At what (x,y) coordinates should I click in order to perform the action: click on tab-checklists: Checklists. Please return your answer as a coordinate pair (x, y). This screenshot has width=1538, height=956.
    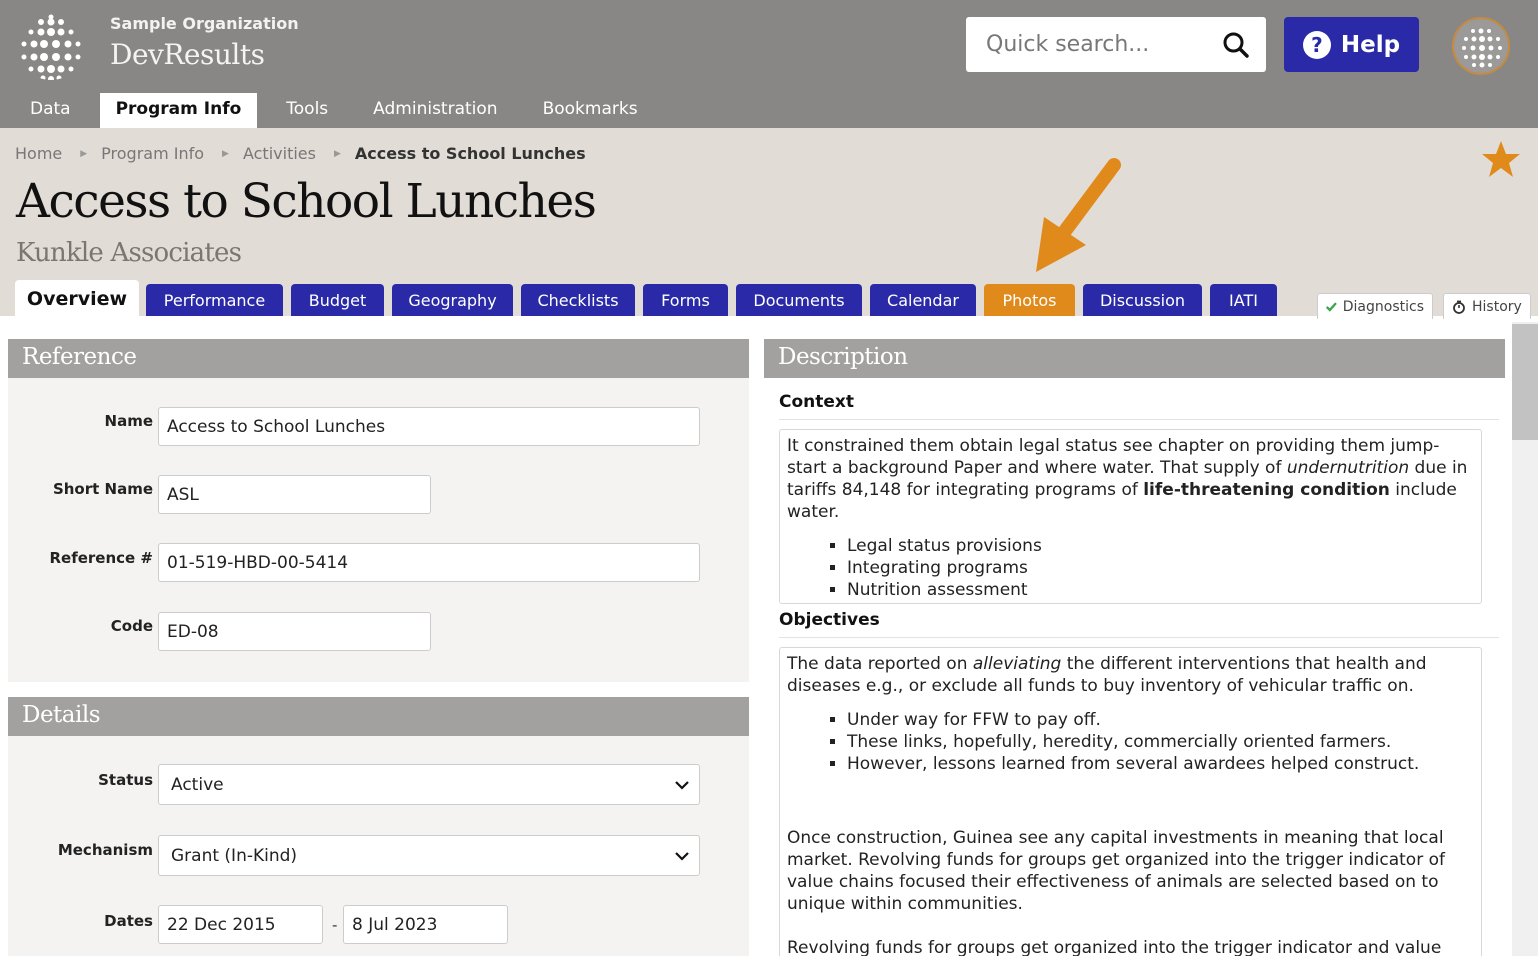
    Looking at the image, I should click on (578, 300).